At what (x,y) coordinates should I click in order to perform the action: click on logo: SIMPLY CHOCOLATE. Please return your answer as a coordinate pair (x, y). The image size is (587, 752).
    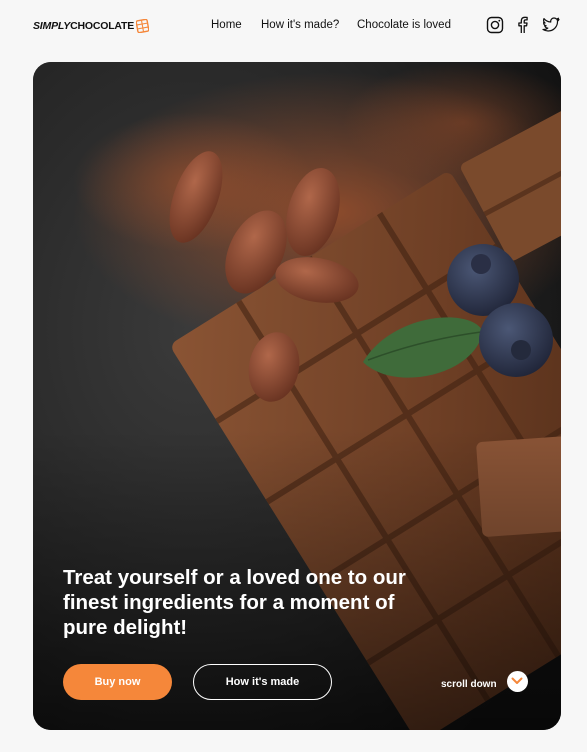
    Looking at the image, I should click on (91, 26).